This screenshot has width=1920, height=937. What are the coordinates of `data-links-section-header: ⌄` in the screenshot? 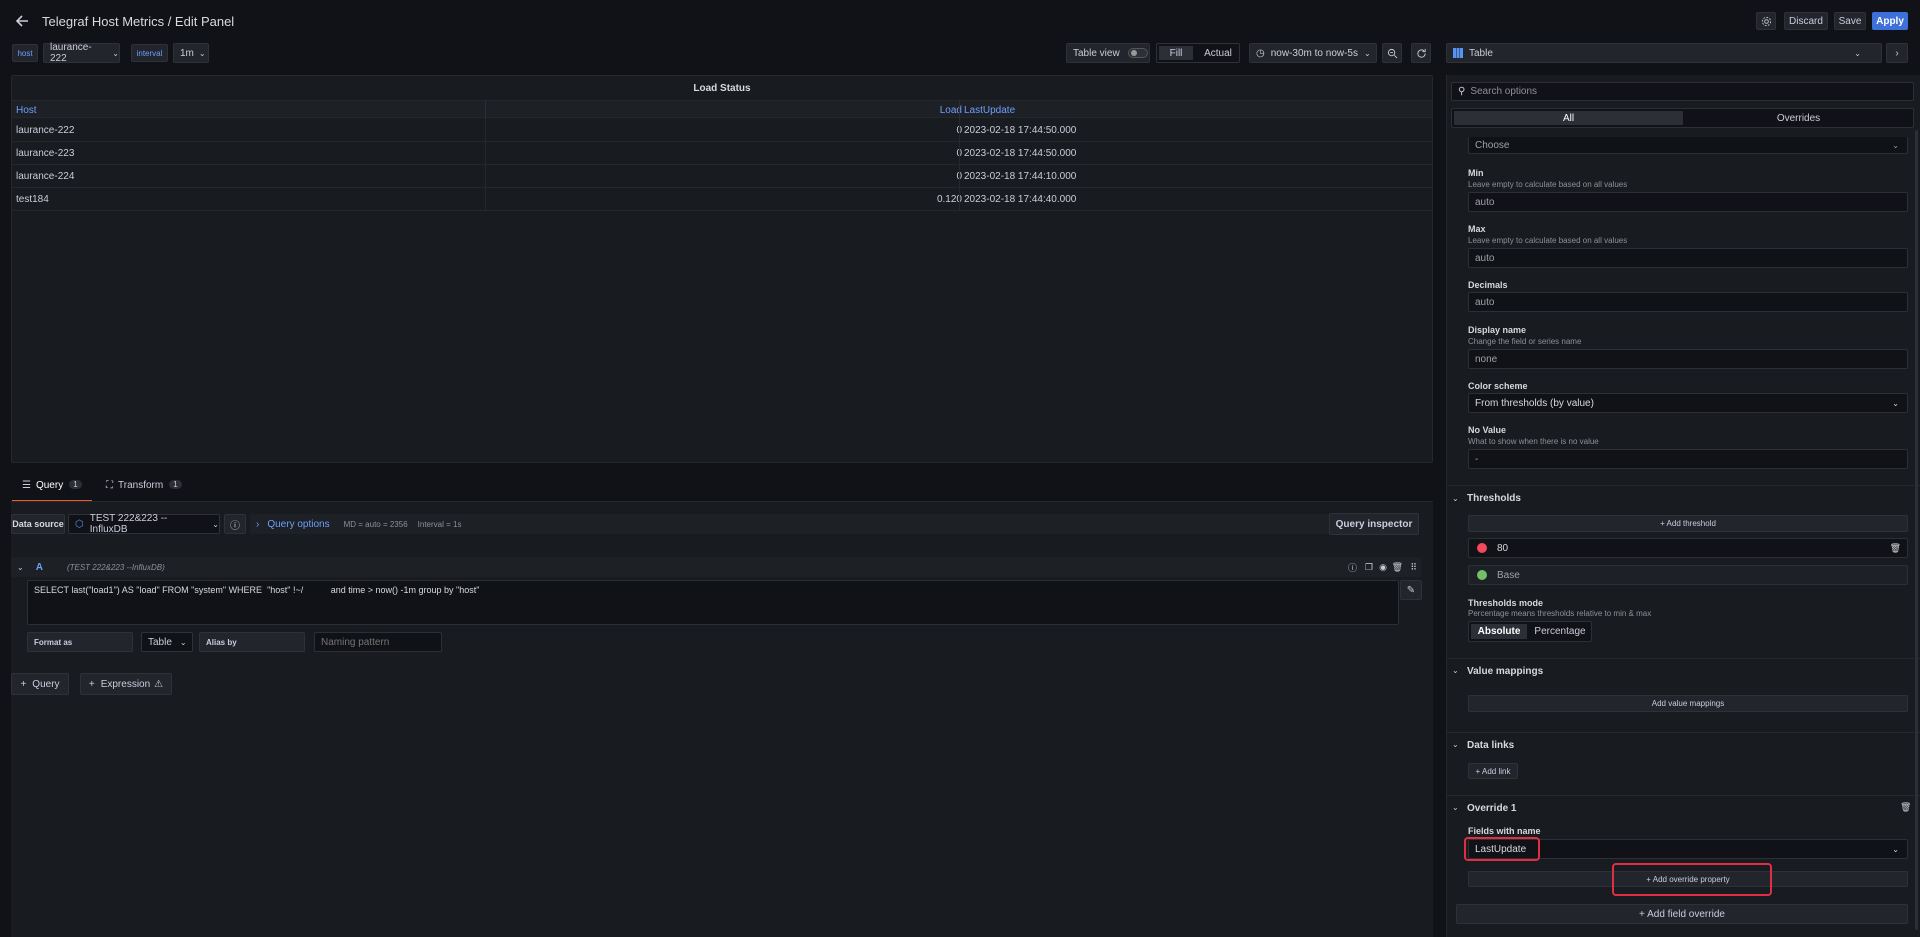 It's located at (1455, 744).